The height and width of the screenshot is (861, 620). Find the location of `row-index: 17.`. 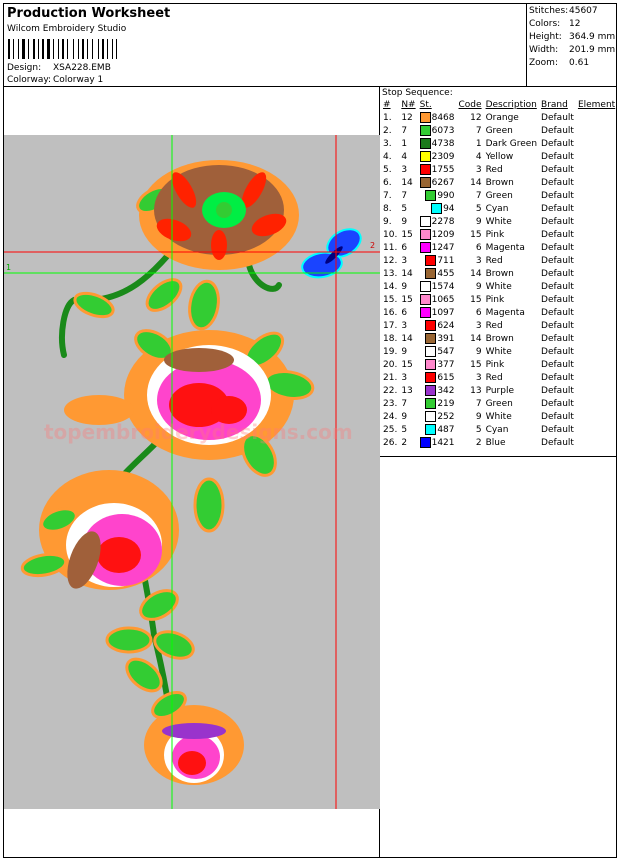

row-index: 17. is located at coordinates (390, 325).